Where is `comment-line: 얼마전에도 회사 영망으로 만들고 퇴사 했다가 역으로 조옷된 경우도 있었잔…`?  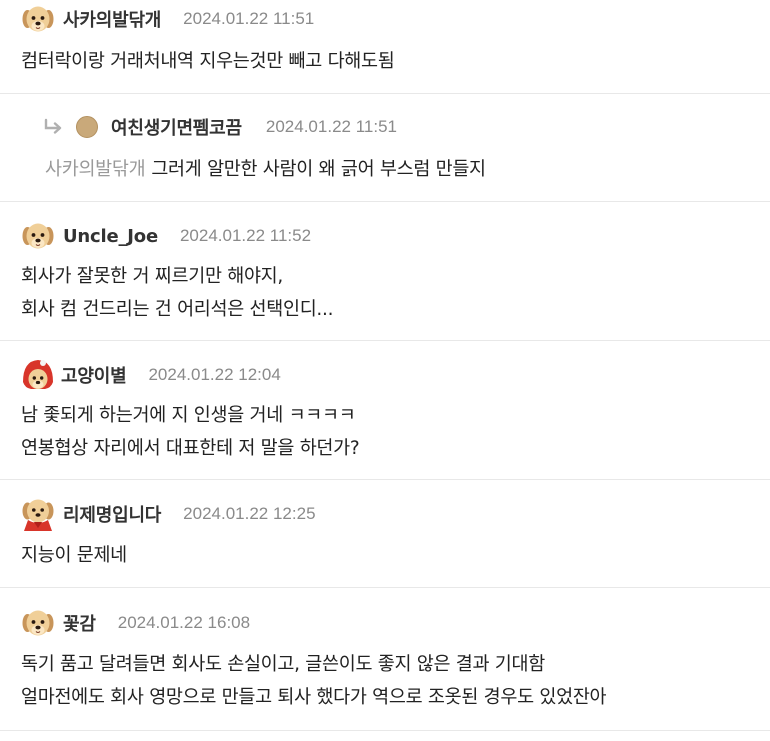
comment-line: 얼마전에도 회사 영망으로 만들고 퇴사 했다가 역으로 조옷된 경우도 있었잔… is located at coordinates (314, 697).